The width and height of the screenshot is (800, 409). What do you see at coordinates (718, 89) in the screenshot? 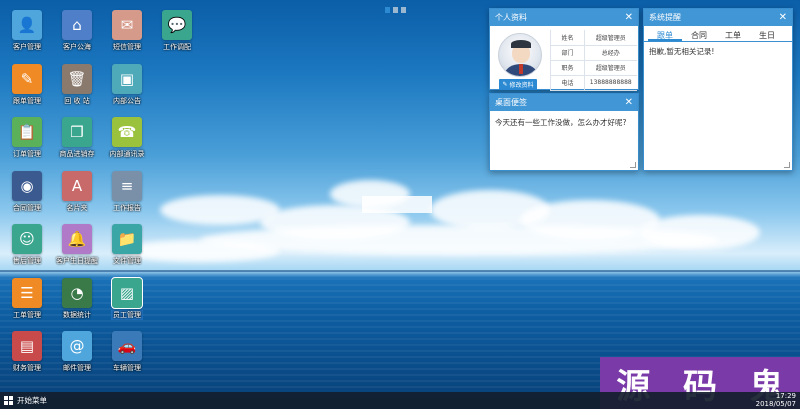
I see `reminder-window: 系统提醒 ✕ 跟单 合同 工单 生日 抱歉,暂无相关记录!` at bounding box center [718, 89].